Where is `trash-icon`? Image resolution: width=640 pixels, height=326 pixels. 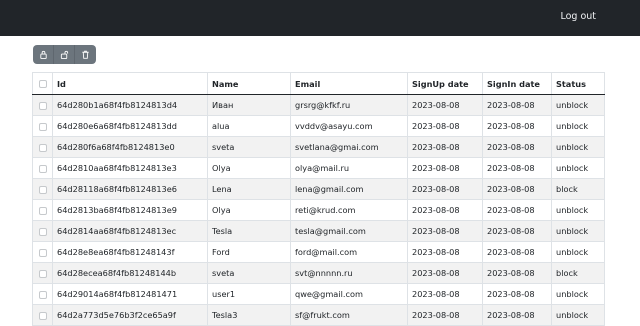
trash-icon is located at coordinates (85, 54).